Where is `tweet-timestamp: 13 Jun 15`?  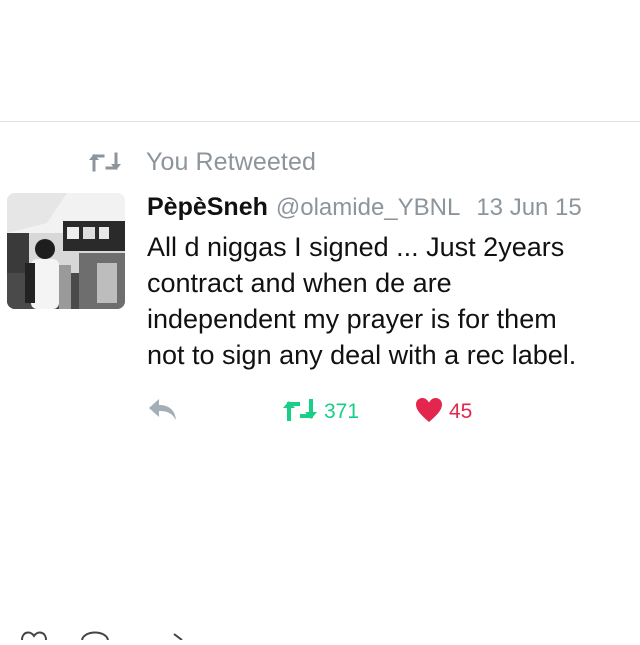 tweet-timestamp: 13 Jun 15 is located at coordinates (528, 208).